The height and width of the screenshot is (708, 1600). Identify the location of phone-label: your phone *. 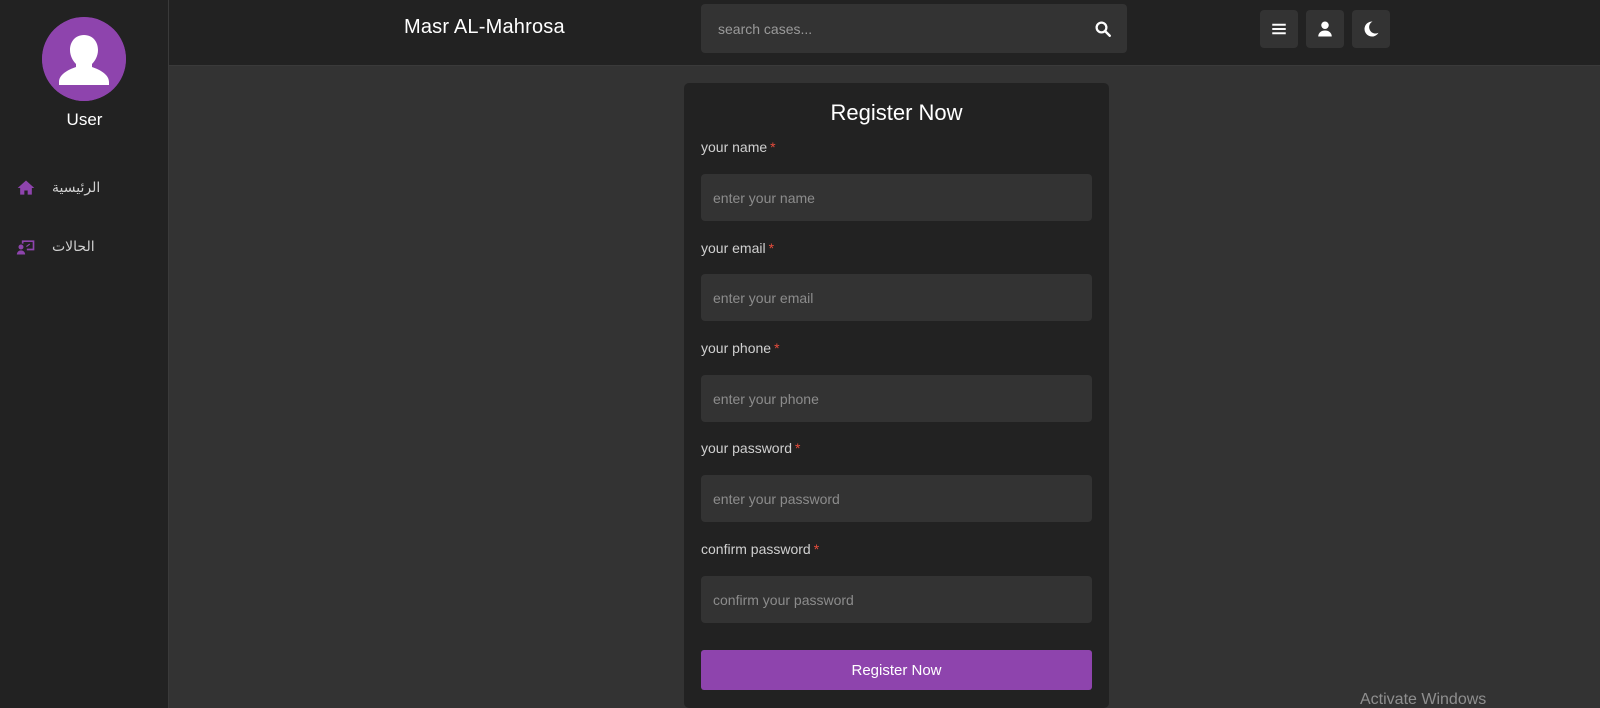
(740, 348).